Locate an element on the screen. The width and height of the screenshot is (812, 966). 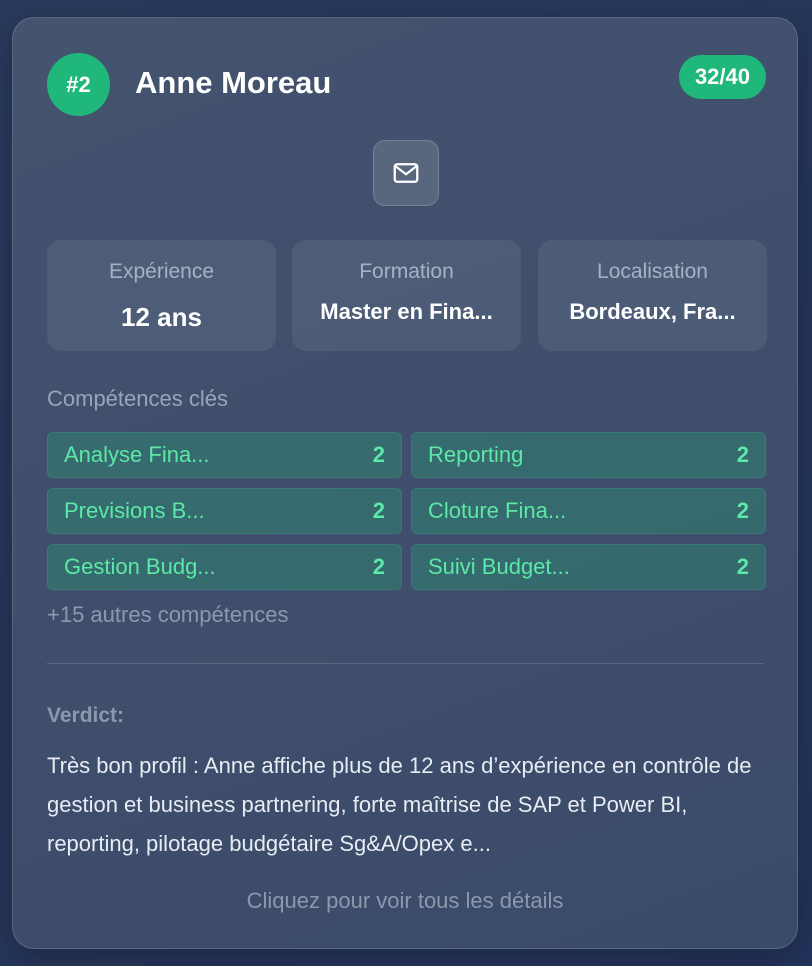
rank-badge: #2 is located at coordinates (78, 84).